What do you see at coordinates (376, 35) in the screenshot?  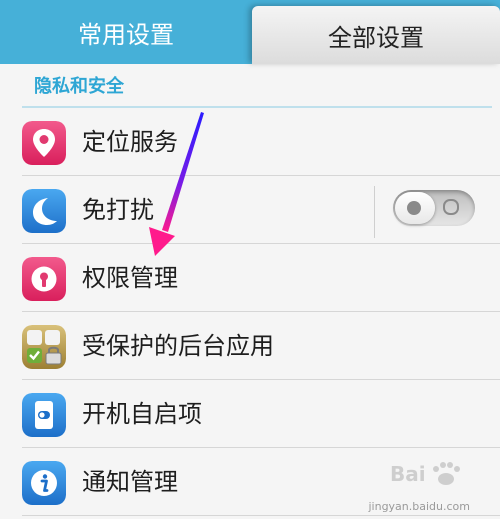 I see `tab-all-settings: 全部设置` at bounding box center [376, 35].